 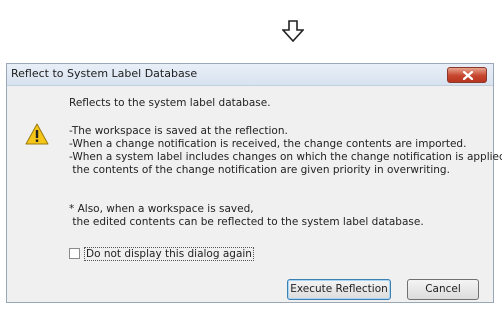 I want to click on close-button, so click(x=467, y=75).